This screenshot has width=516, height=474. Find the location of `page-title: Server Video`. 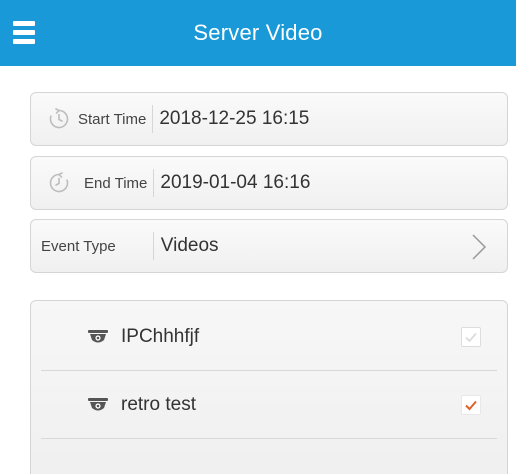

page-title: Server Video is located at coordinates (258, 32).